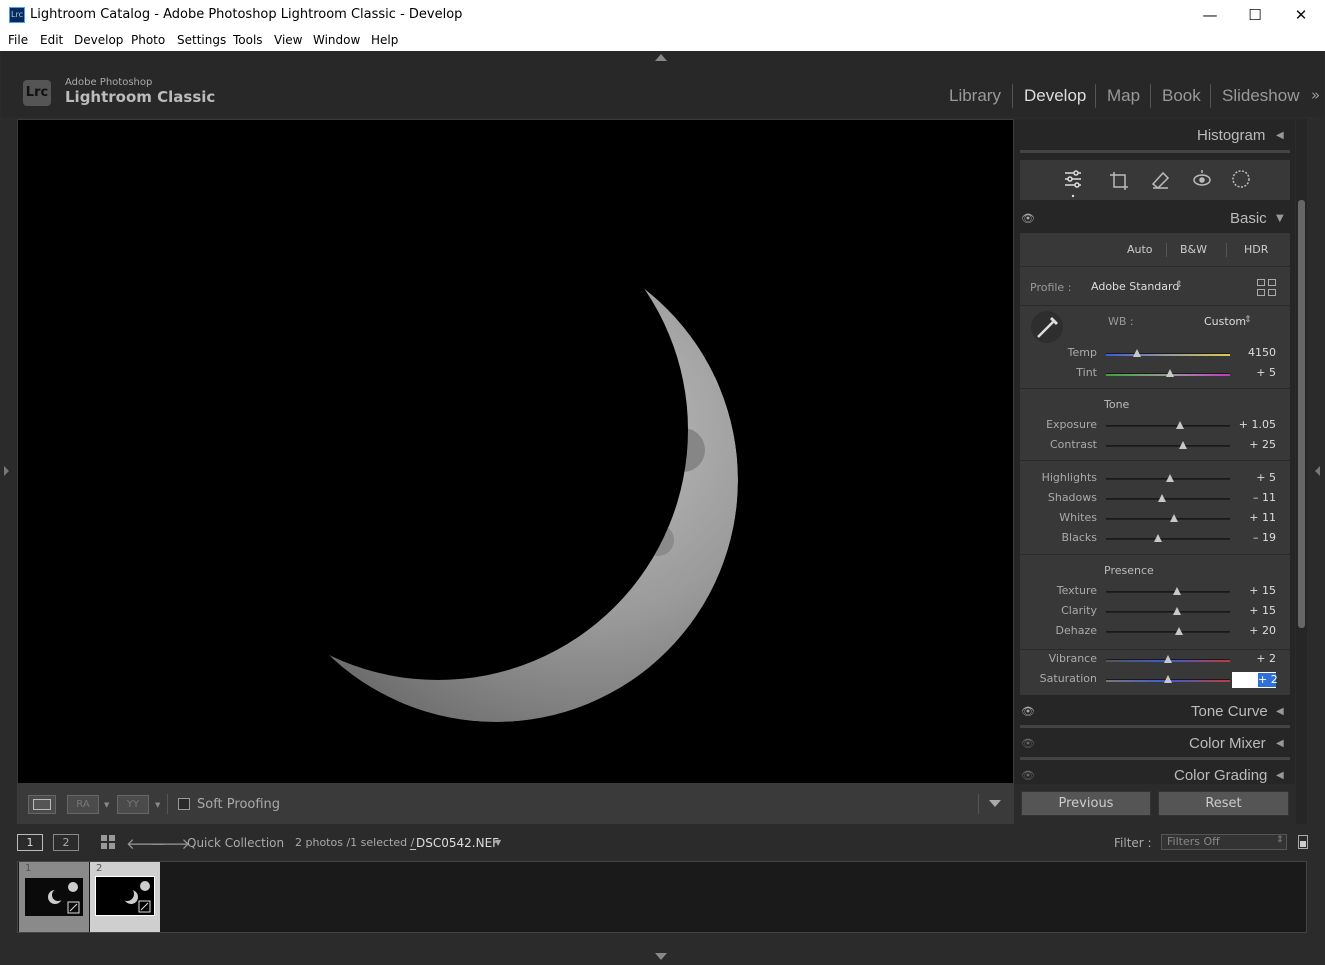 This screenshot has height=965, width=1325. I want to click on histogram-collapse-icon: ◀, so click(1280, 135).